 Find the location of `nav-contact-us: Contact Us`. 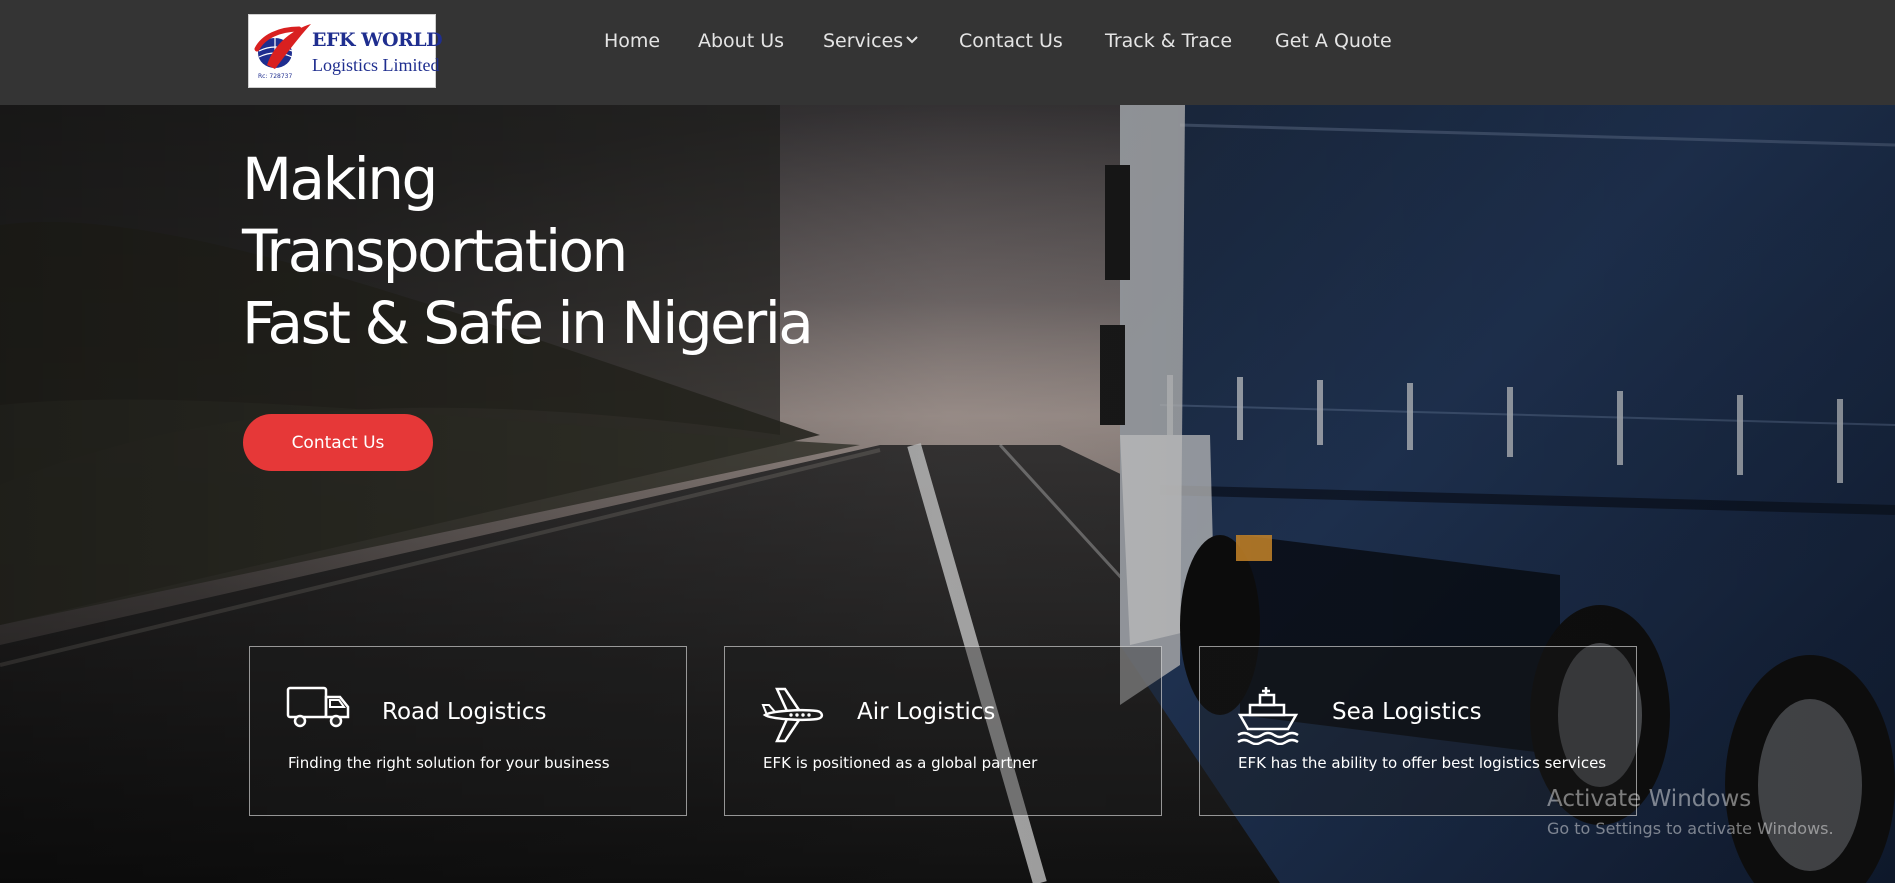

nav-contact-us: Contact Us is located at coordinates (1011, 41).